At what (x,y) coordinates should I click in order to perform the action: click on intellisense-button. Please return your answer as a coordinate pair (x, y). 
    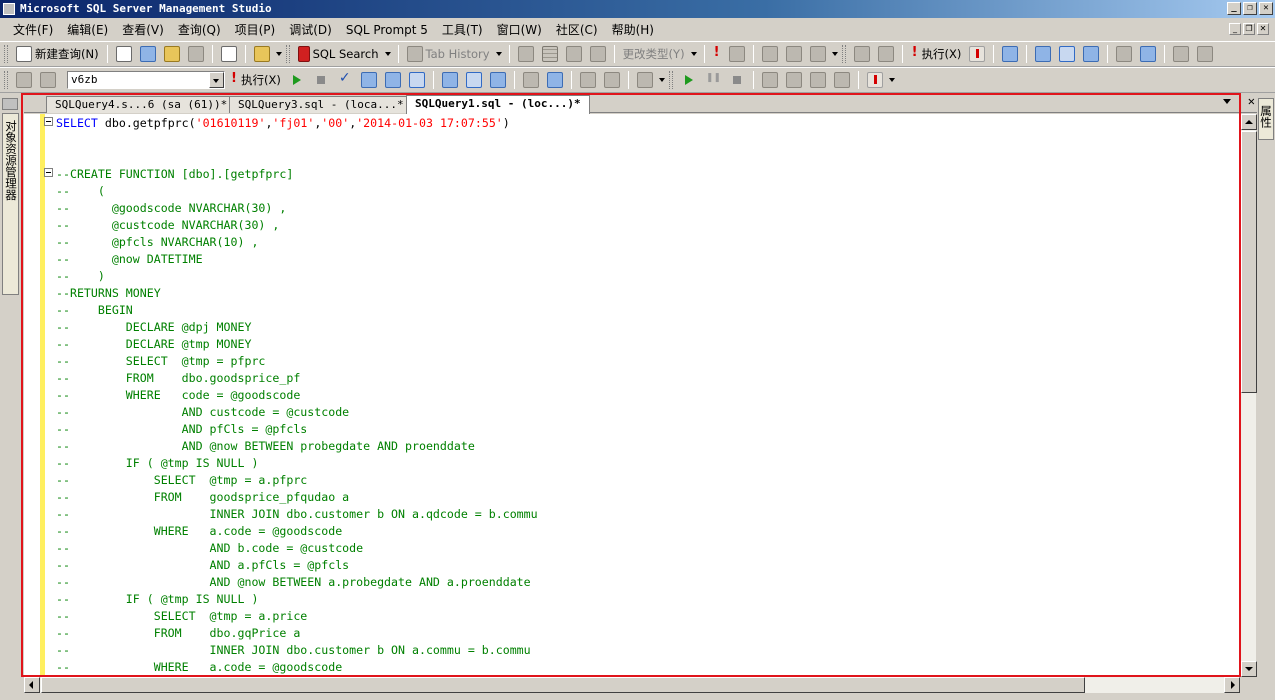
    Looking at the image, I should click on (417, 80).